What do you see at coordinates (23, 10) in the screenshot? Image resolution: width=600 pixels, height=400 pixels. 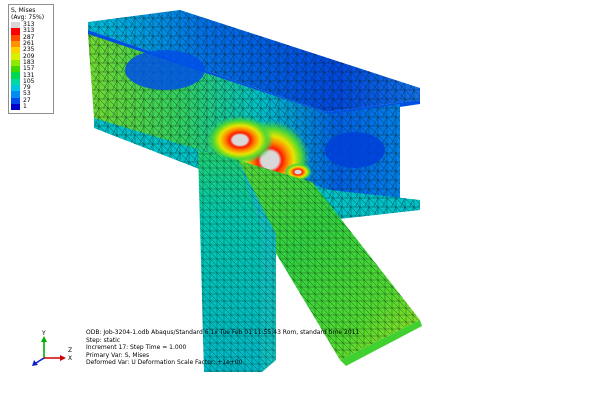 I see `legend-title: S, Mises` at bounding box center [23, 10].